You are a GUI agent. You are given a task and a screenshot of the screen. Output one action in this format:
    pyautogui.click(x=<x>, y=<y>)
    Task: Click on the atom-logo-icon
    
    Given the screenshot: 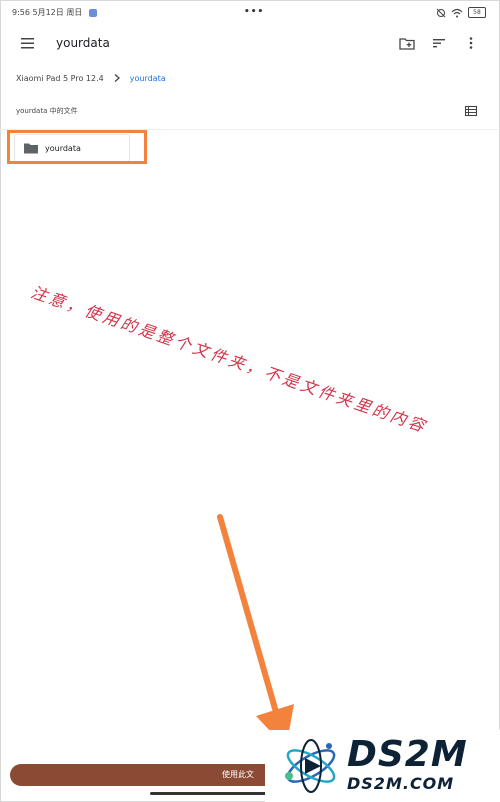 What is the action you would take?
    pyautogui.click(x=310, y=766)
    